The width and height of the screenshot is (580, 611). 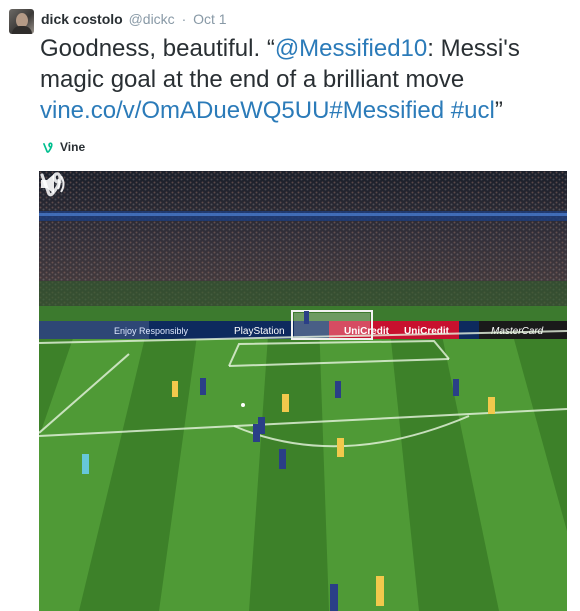 What do you see at coordinates (151, 331) in the screenshot?
I see `ad-board-text: Enjoy Responsibly` at bounding box center [151, 331].